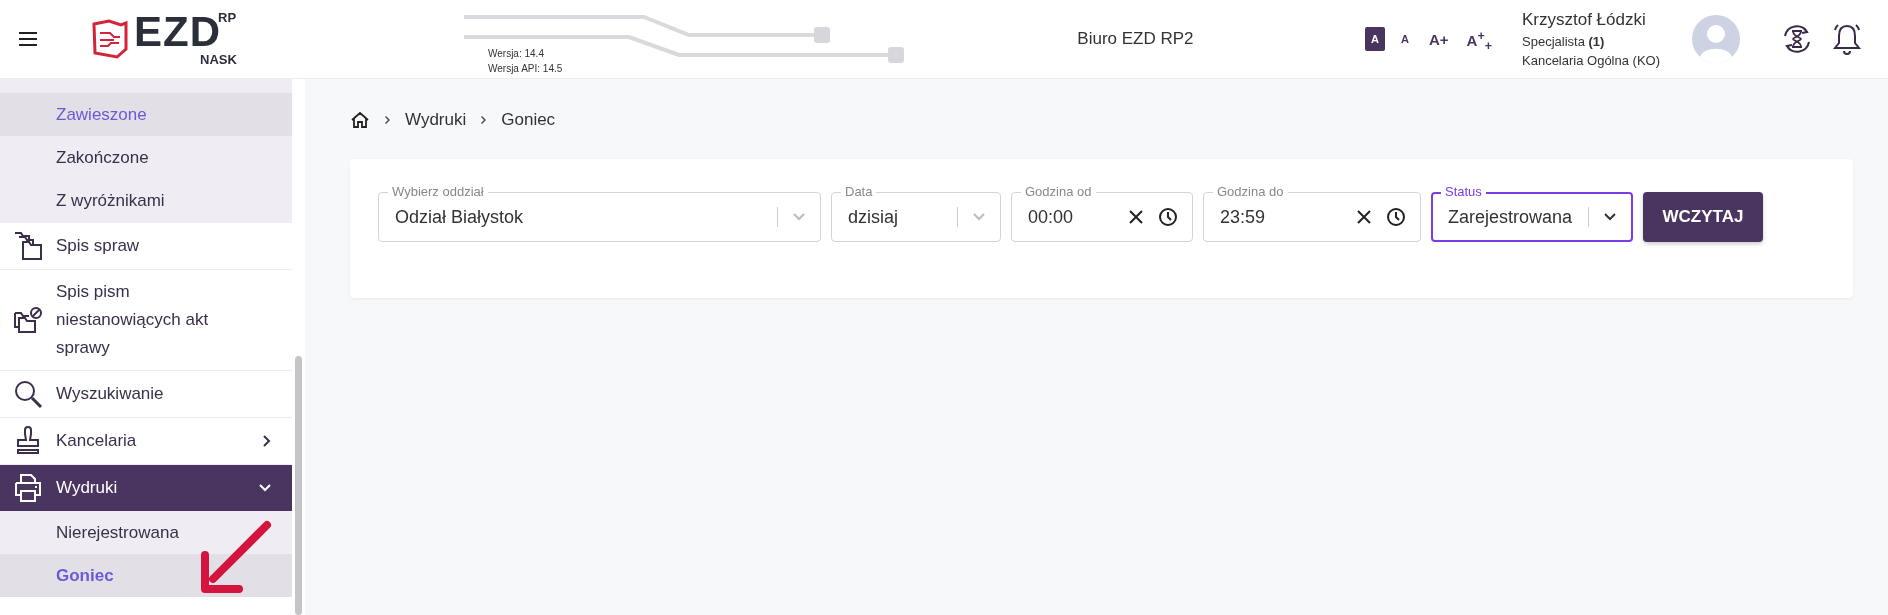 Image resolution: width=1888 pixels, height=615 pixels. Describe the element at coordinates (1511, 217) in the screenshot. I see `field-value: Zarejestrowana` at that location.